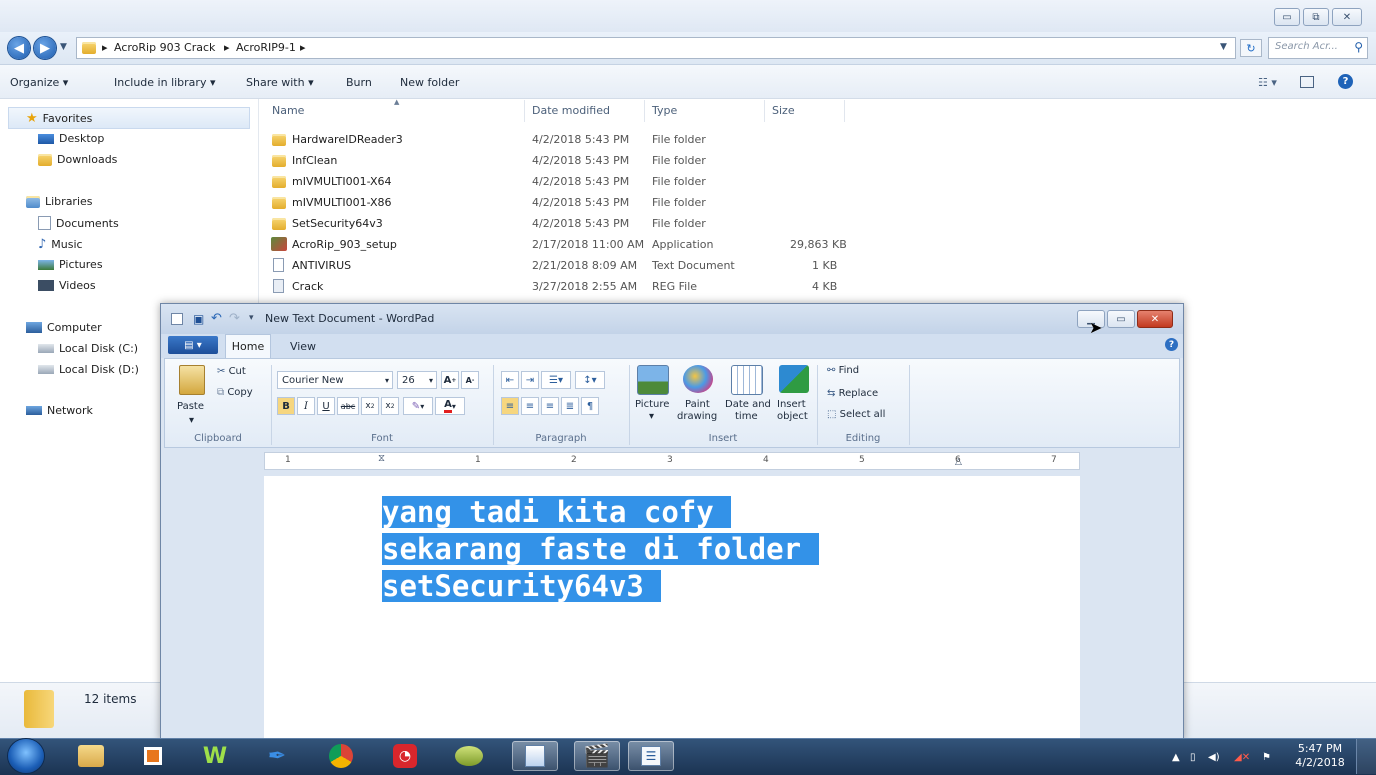 The width and height of the screenshot is (1376, 775). Describe the element at coordinates (590, 406) in the screenshot. I see `paragraph-settings-button: ¶` at that location.